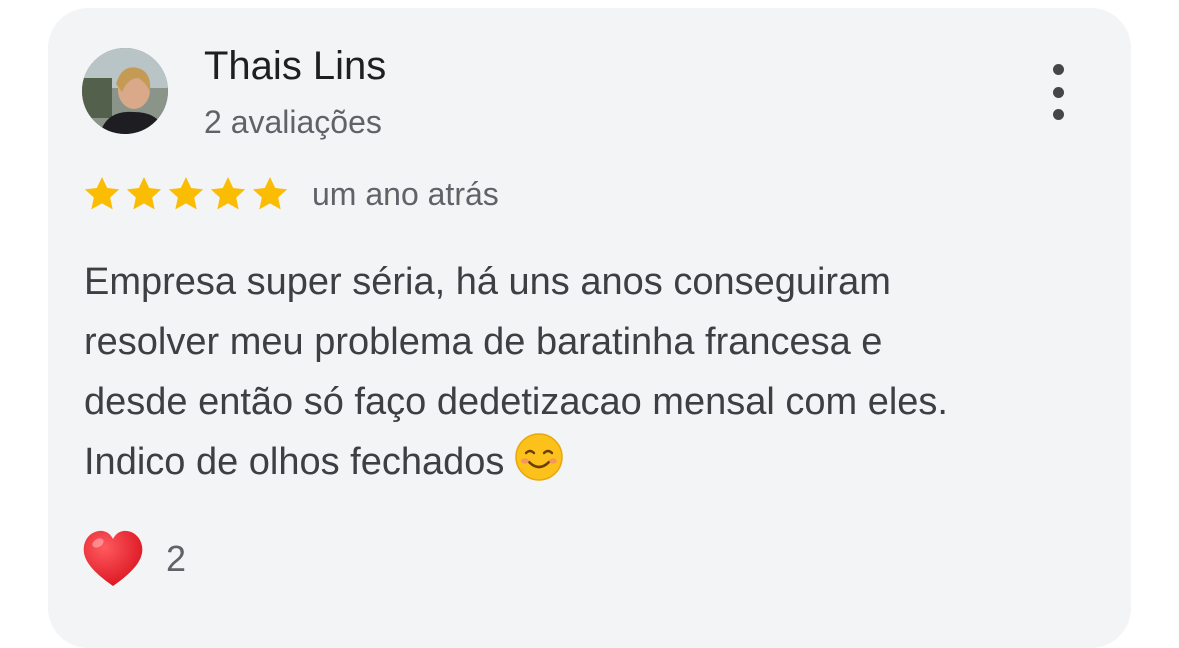 Image resolution: width=1179 pixels, height=648 pixels. Describe the element at coordinates (113, 558) in the screenshot. I see `heart-icon` at that location.